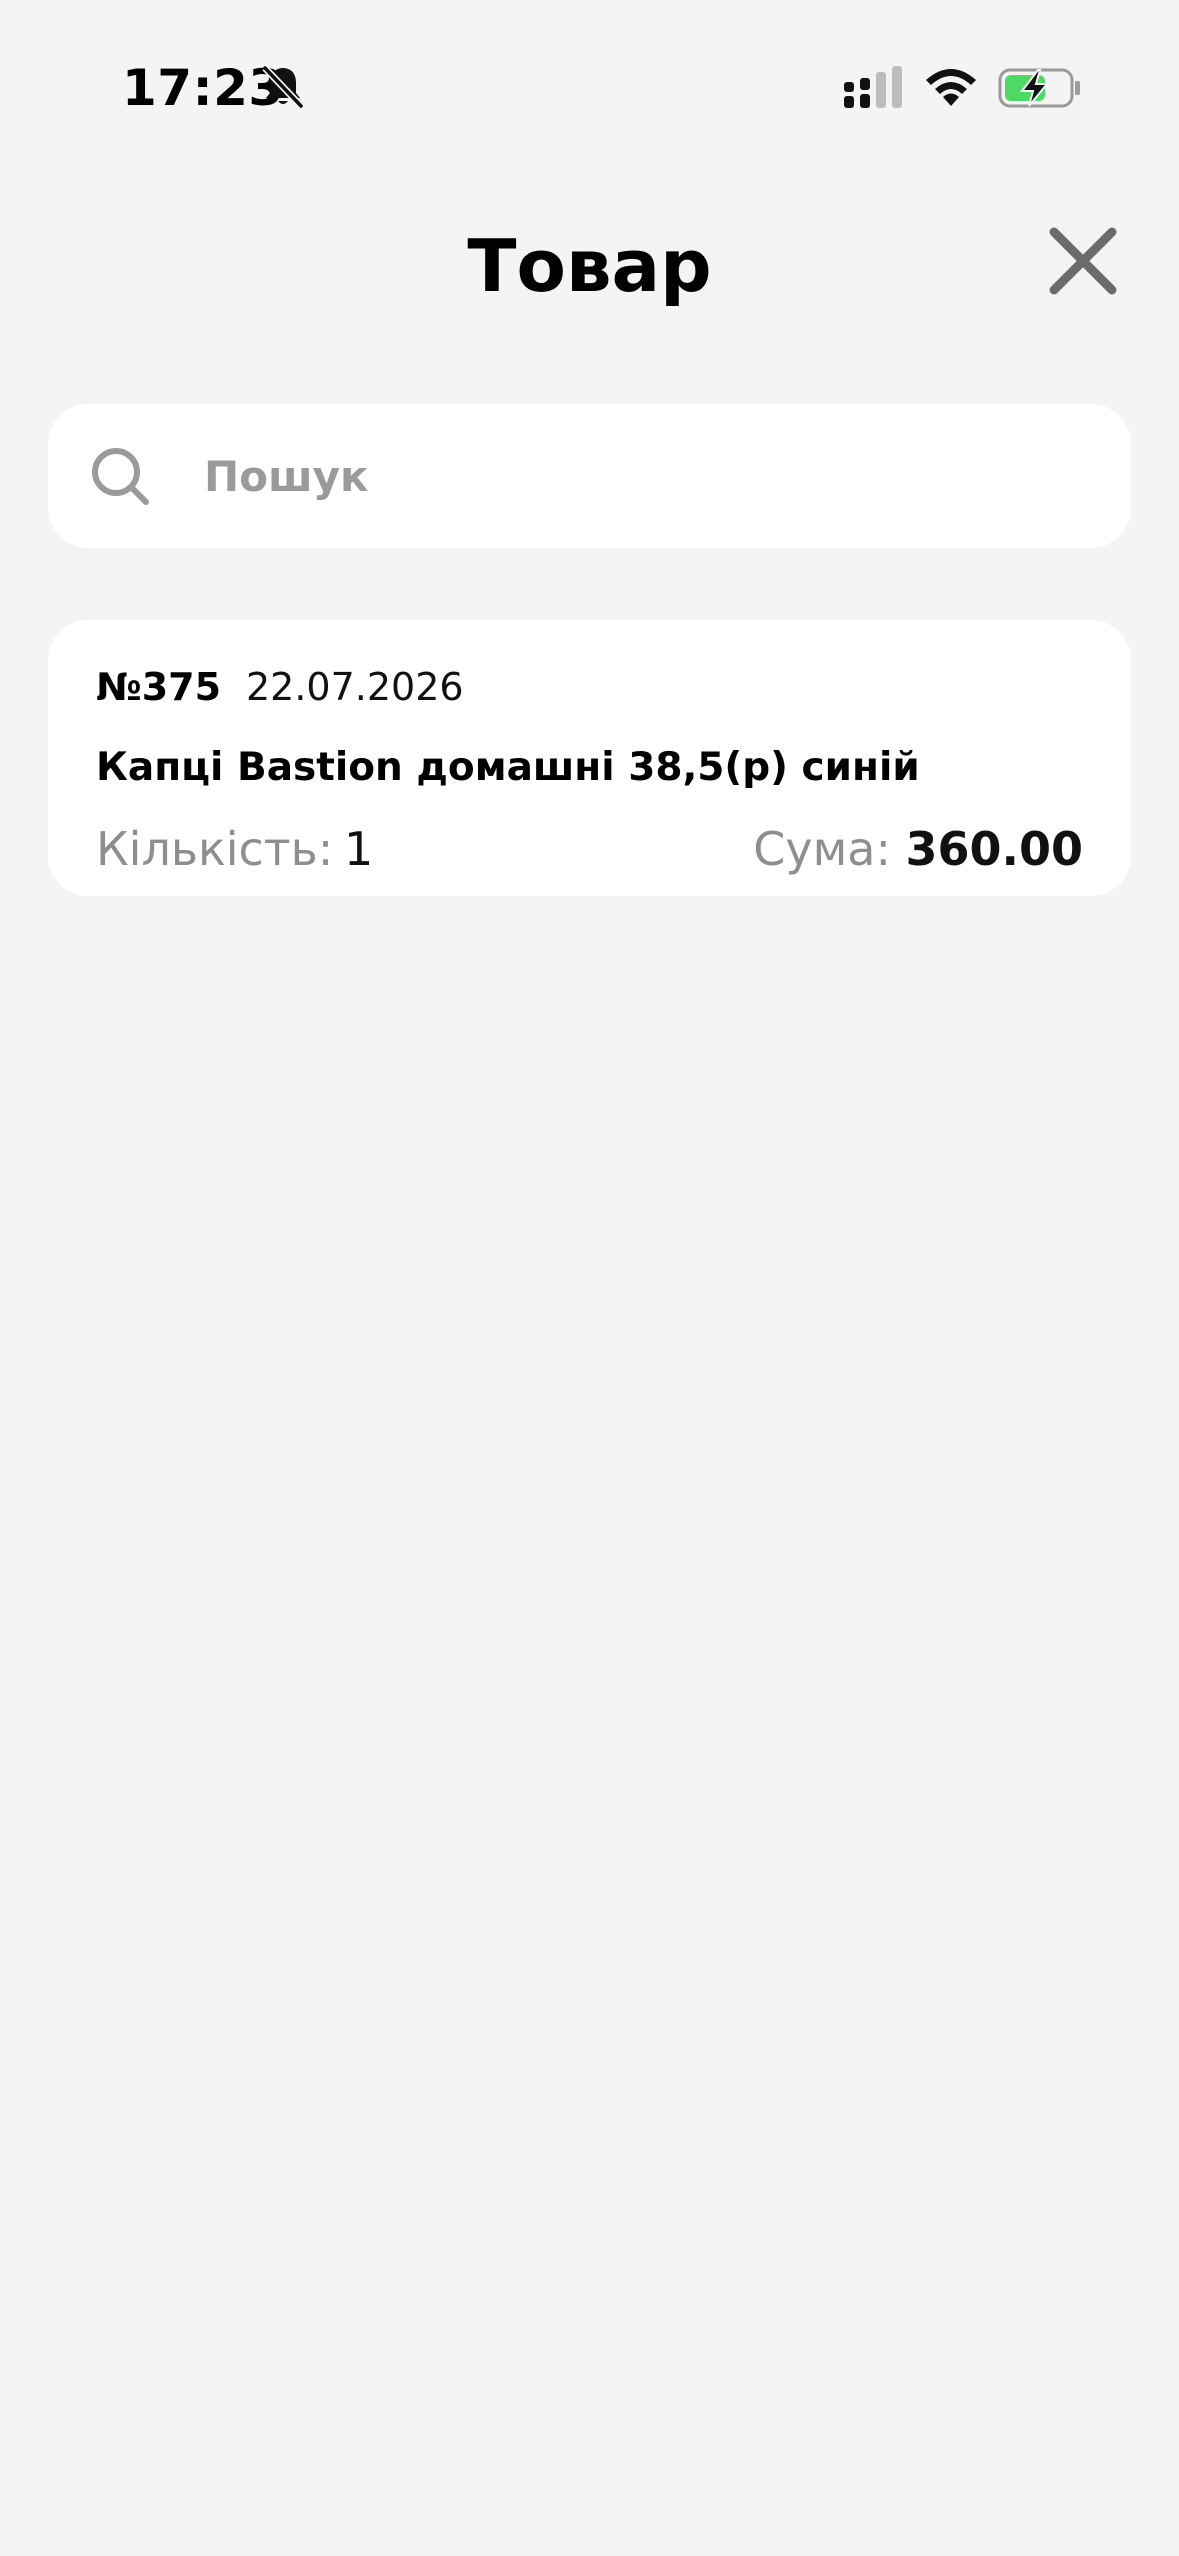  What do you see at coordinates (589, 80) in the screenshot?
I see `status-bar: 17:23` at bounding box center [589, 80].